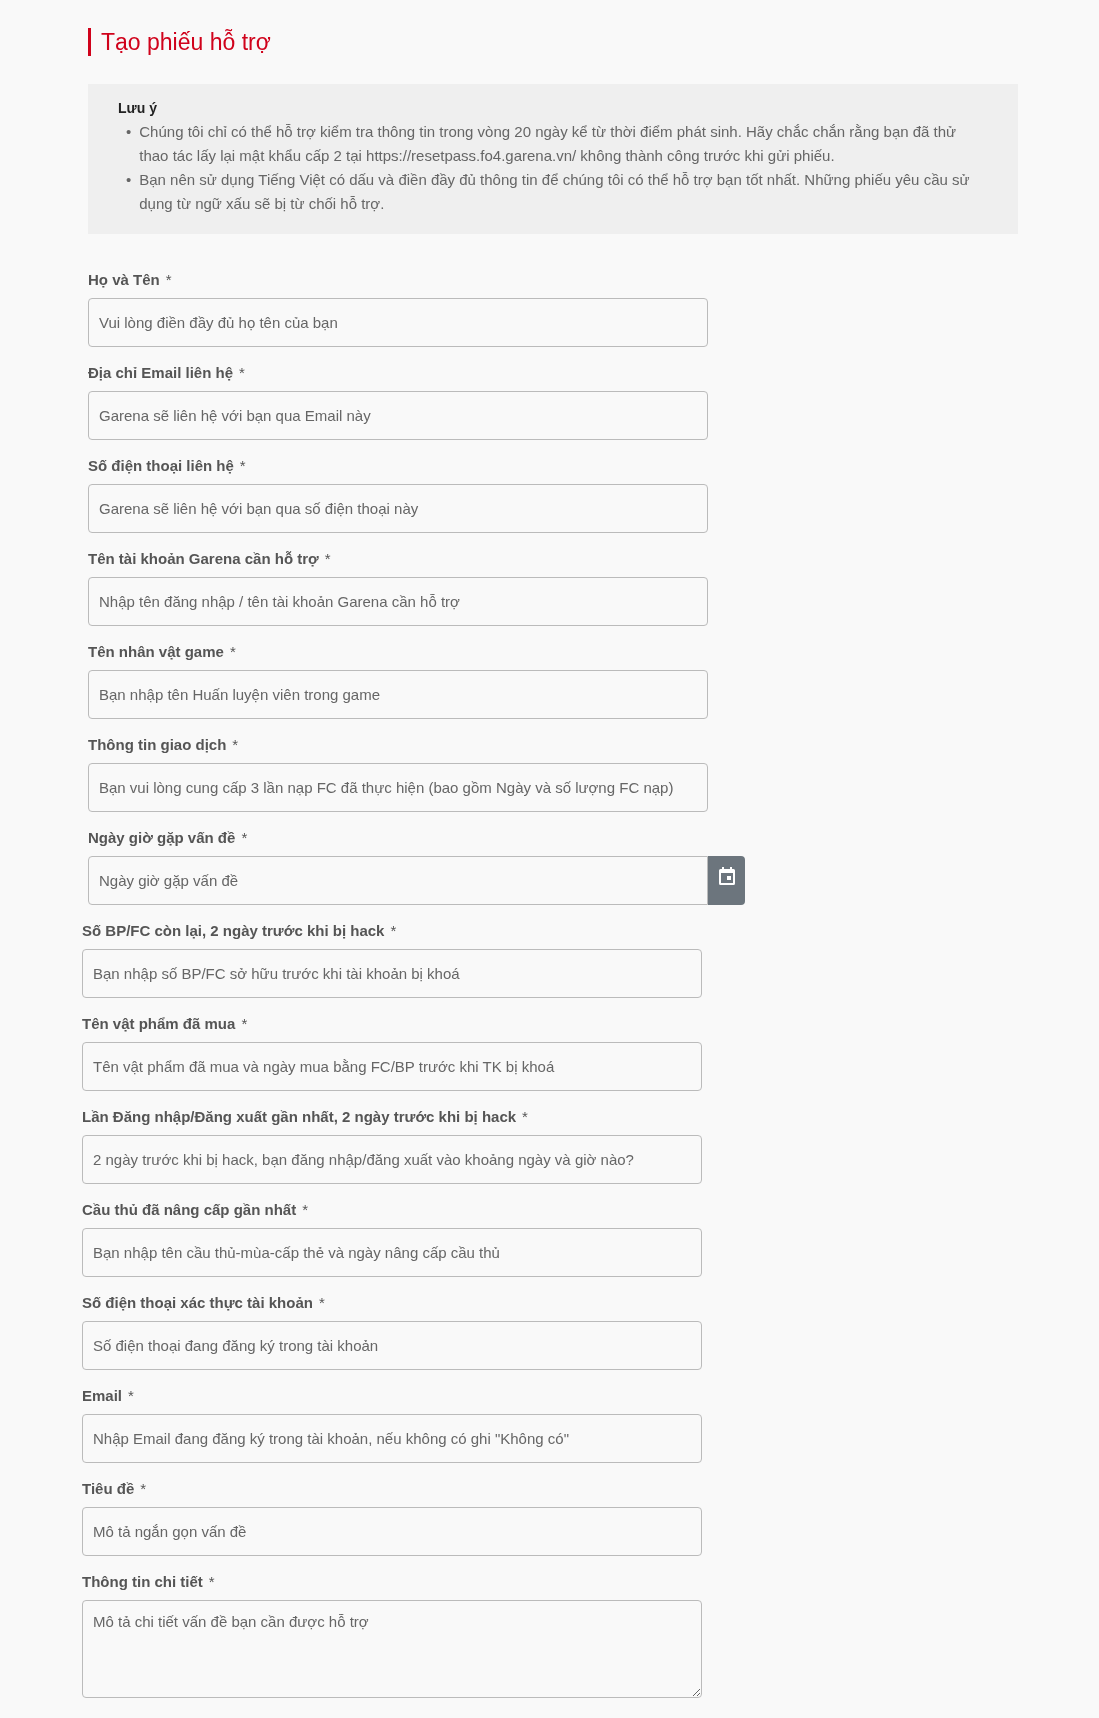 Image resolution: width=1099 pixels, height=1718 pixels. I want to click on calendar-button, so click(726, 880).